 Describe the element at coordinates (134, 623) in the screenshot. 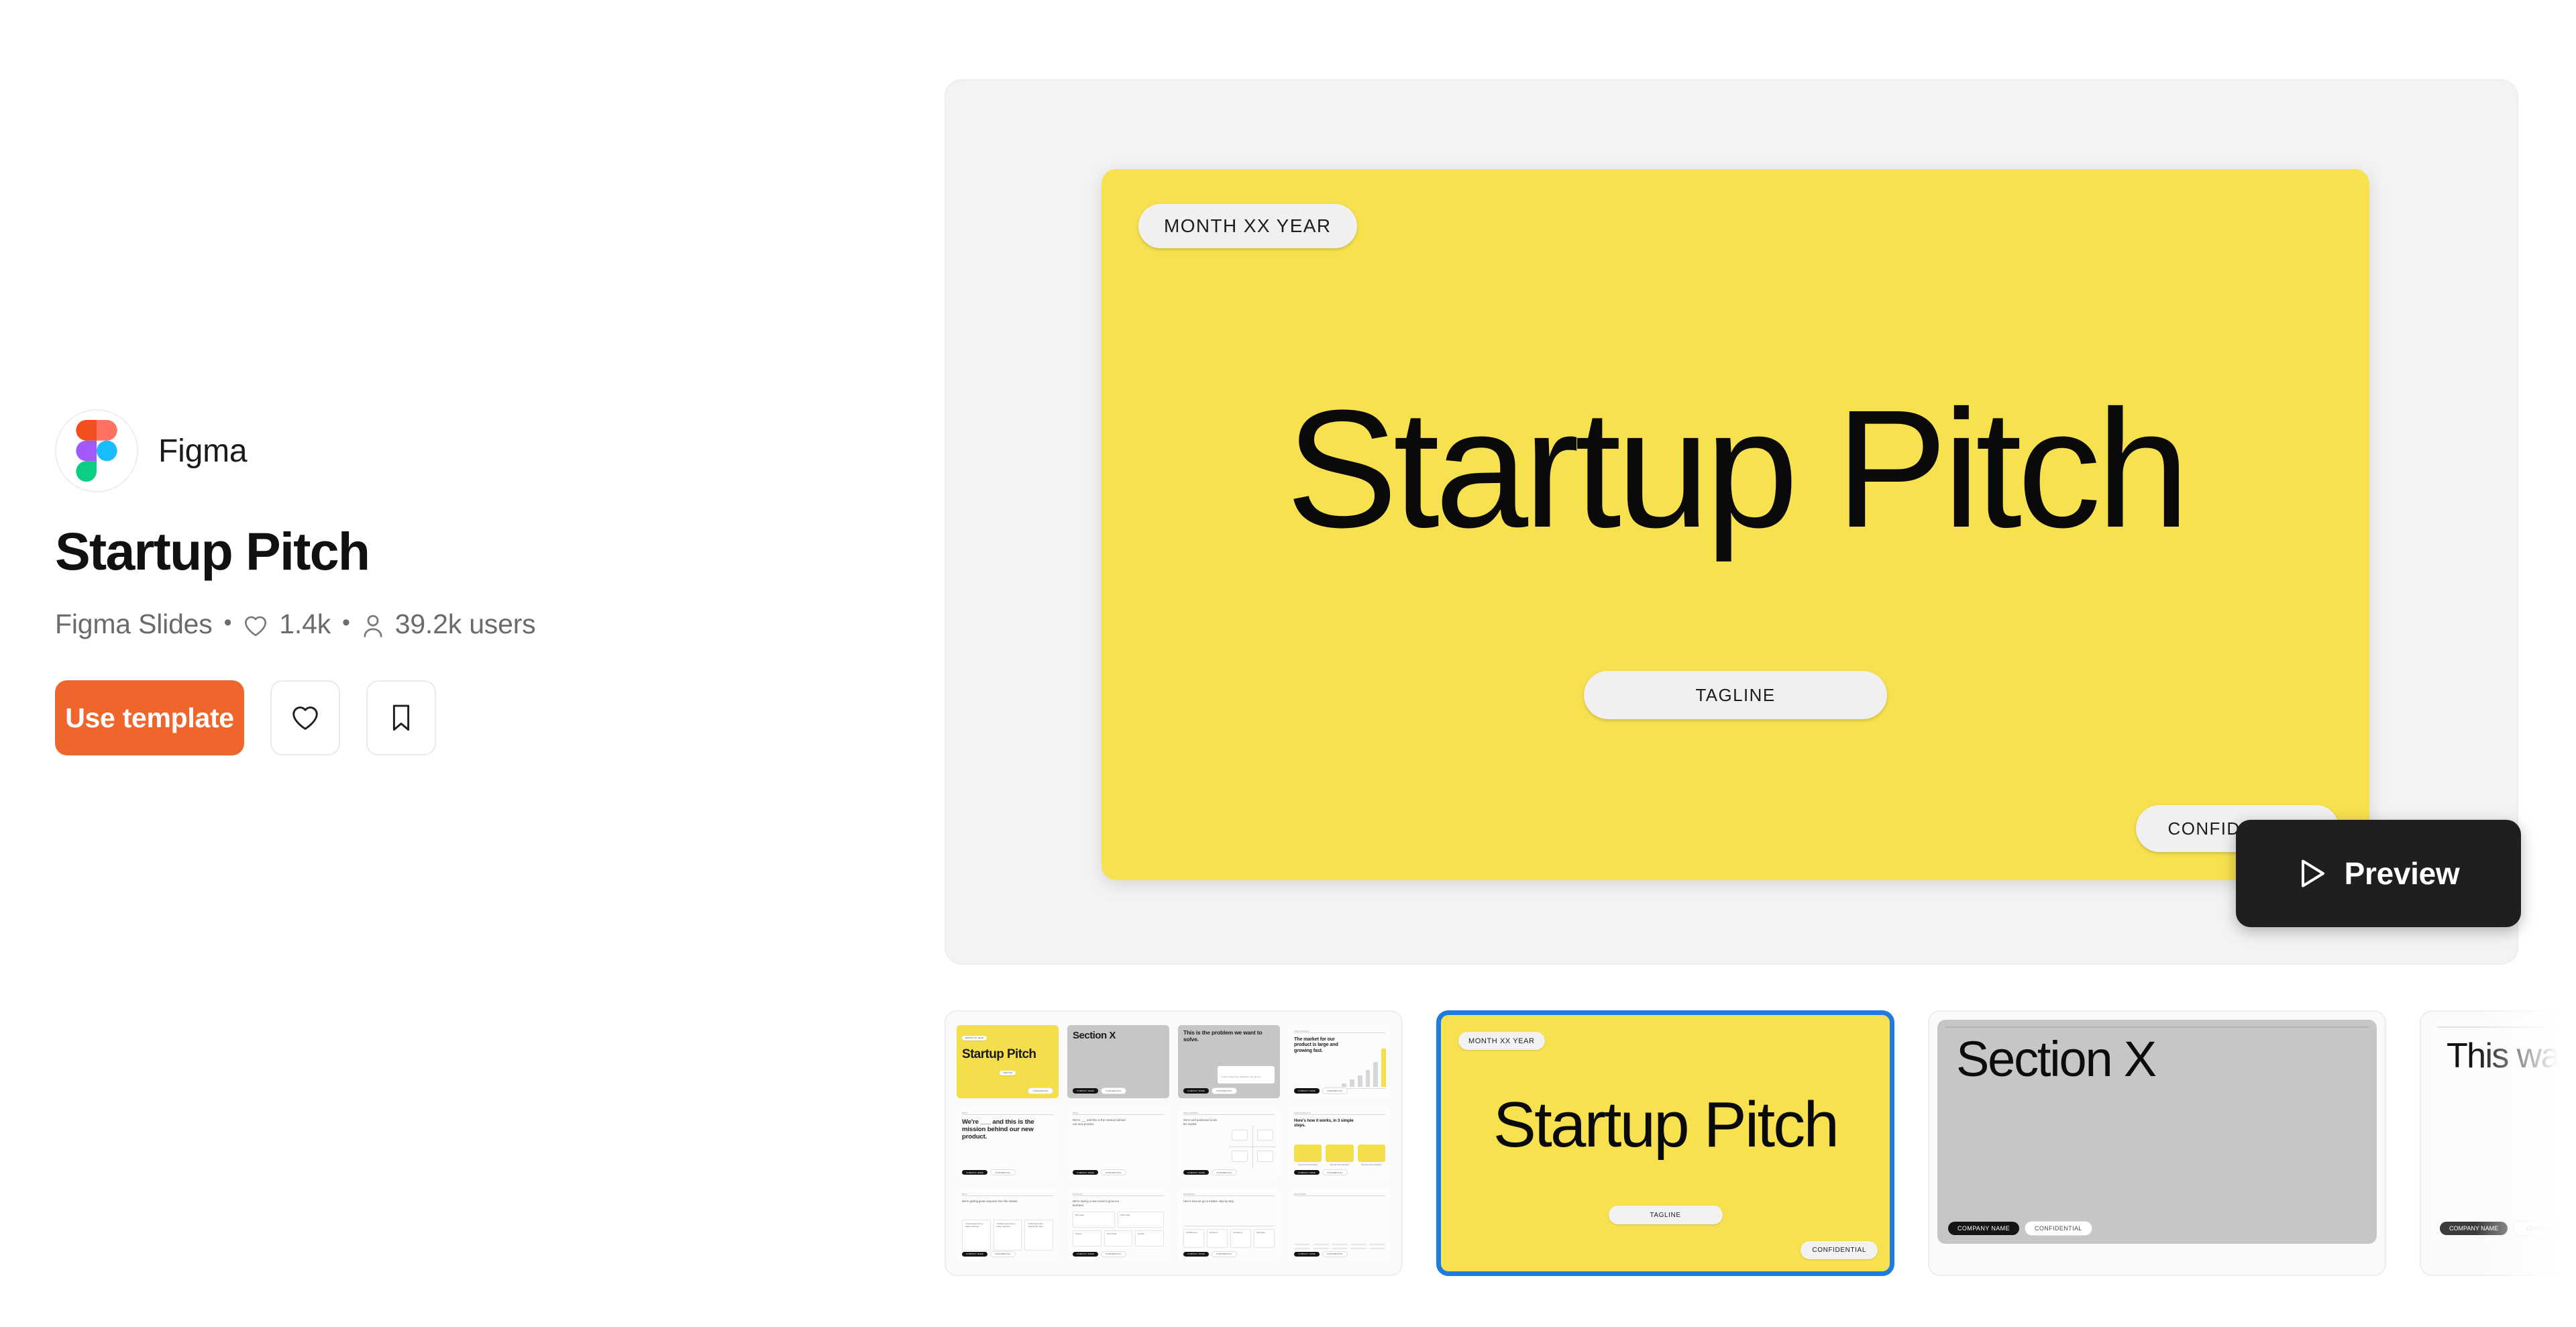

I see `meta-category: Figma Slides` at that location.